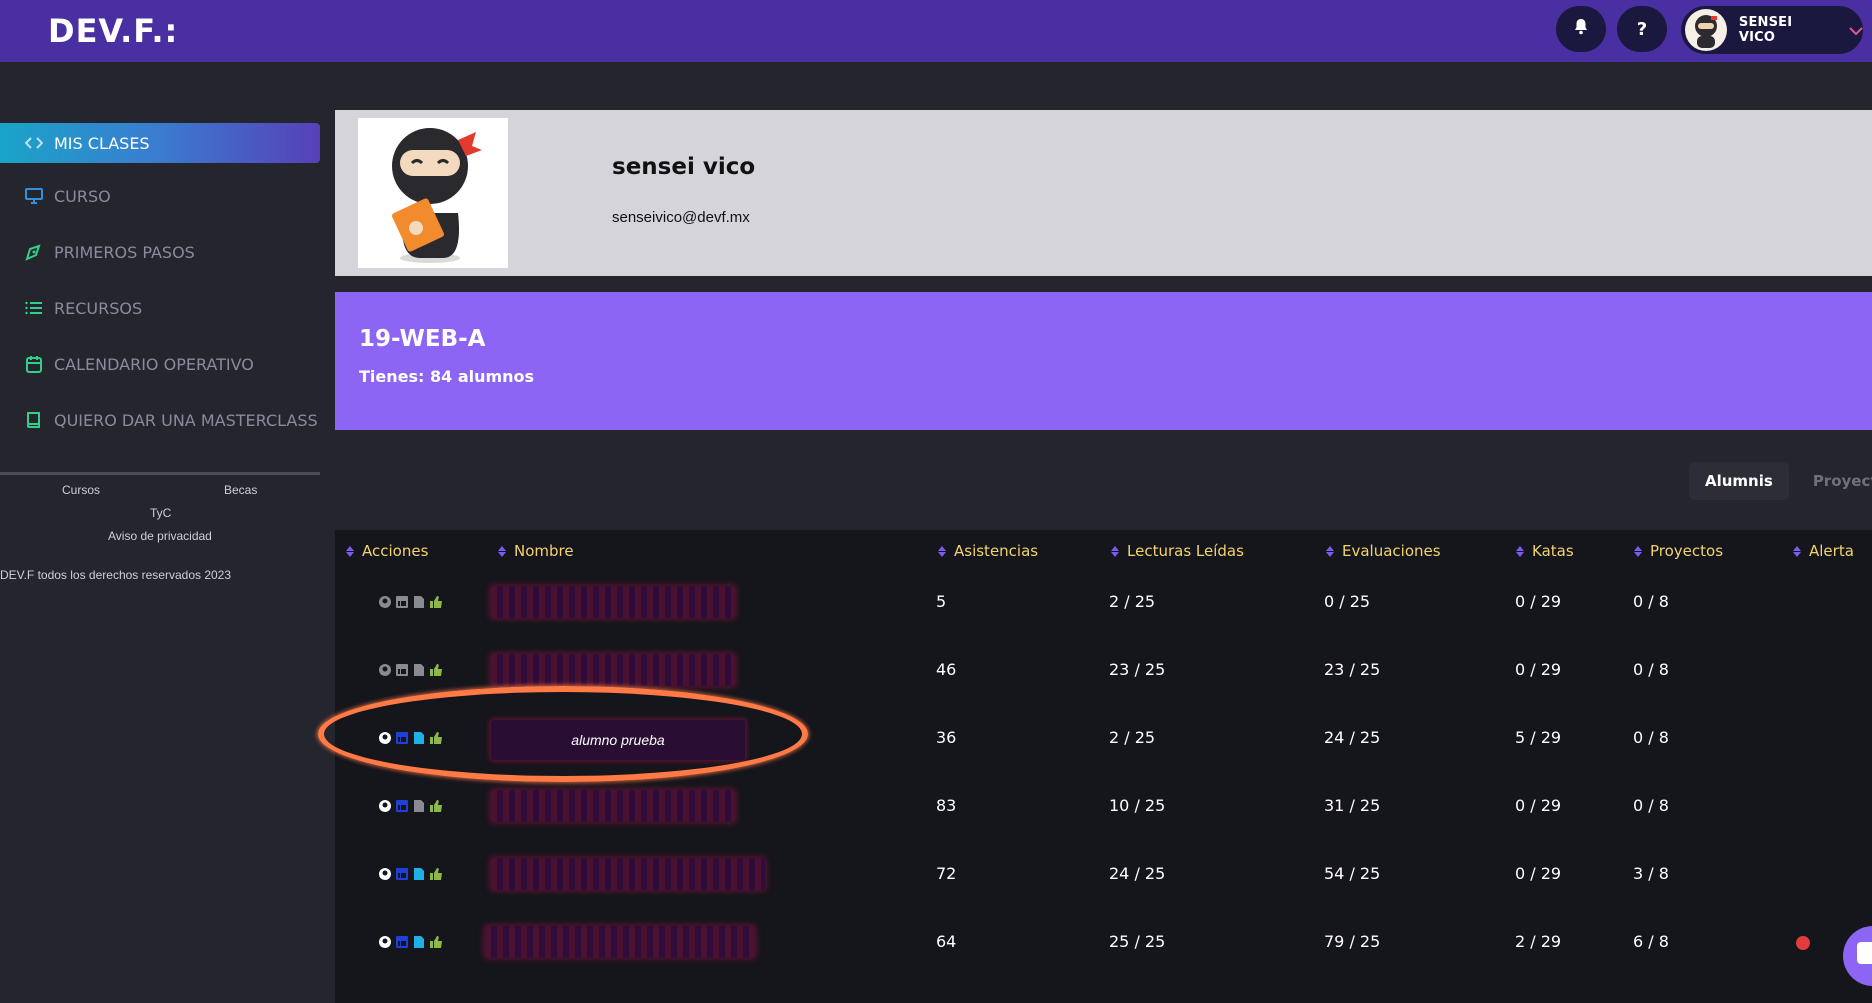 Image resolution: width=1872 pixels, height=1003 pixels. What do you see at coordinates (987, 551) in the screenshot?
I see `column-header-asistencias: Asistencias` at bounding box center [987, 551].